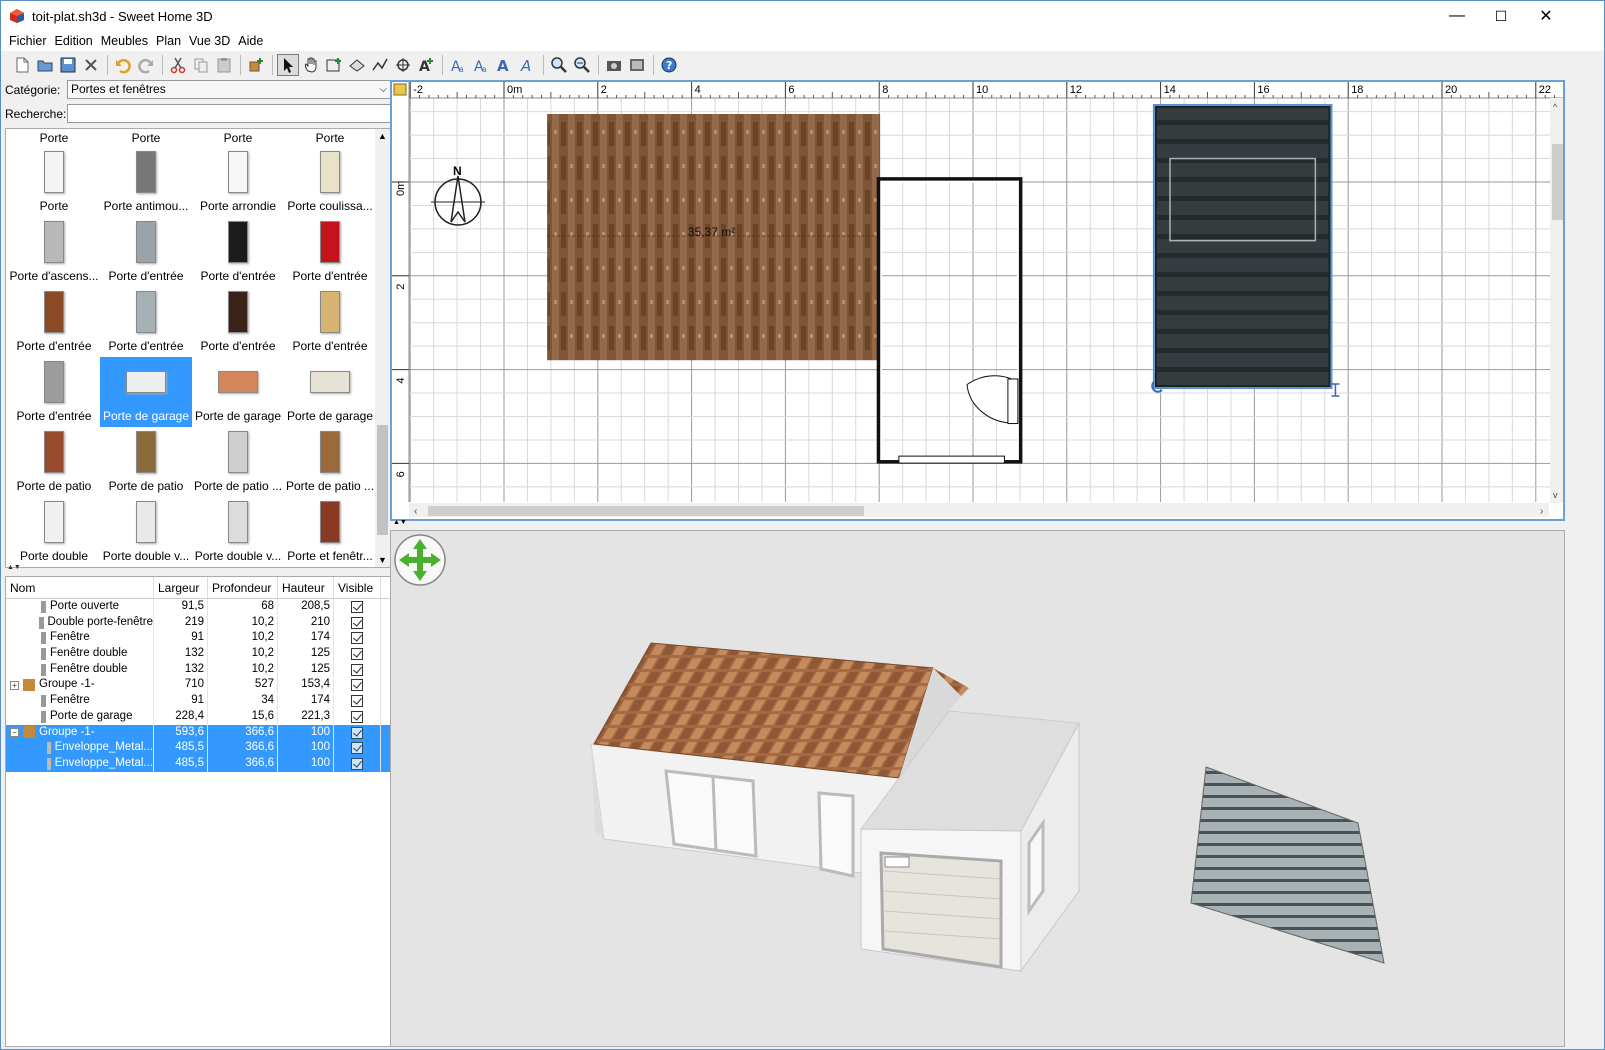  Describe the element at coordinates (1242, 246) in the screenshot. I see `metal-roof-selected` at that location.